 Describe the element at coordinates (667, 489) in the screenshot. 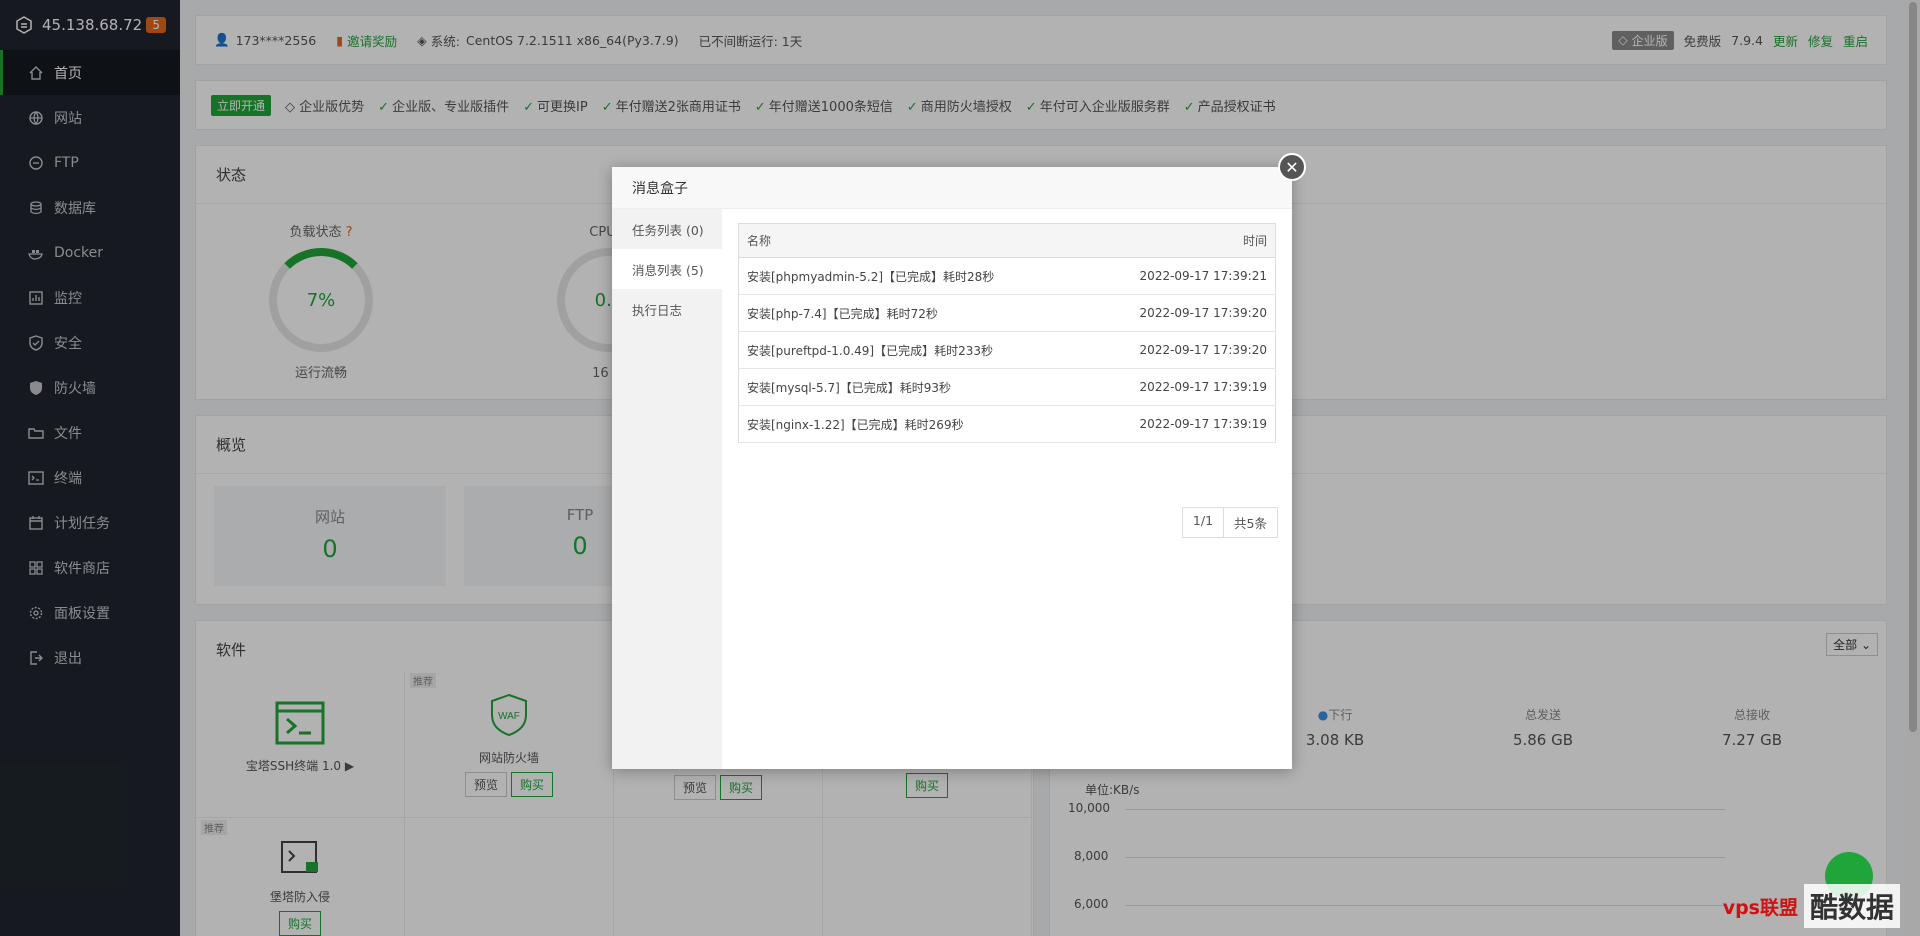

I see `dialog-tabs: 任务列表 (0) 消息列表 (5) 执行日志` at that location.